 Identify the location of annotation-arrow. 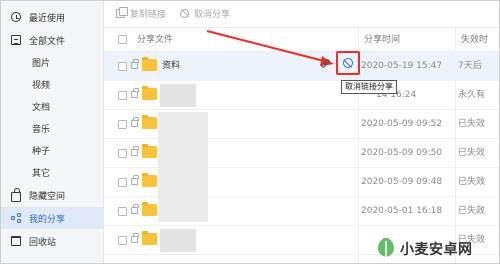
(270, 48).